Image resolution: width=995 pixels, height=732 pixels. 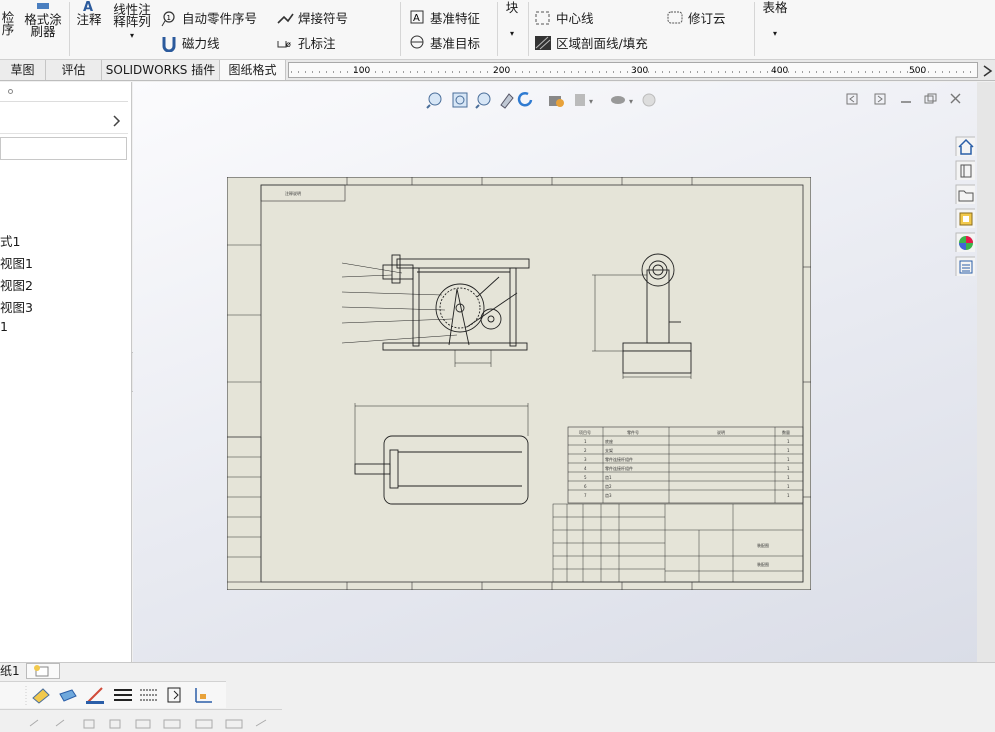 What do you see at coordinates (965, 170) in the screenshot?
I see `design-library-icon` at bounding box center [965, 170].